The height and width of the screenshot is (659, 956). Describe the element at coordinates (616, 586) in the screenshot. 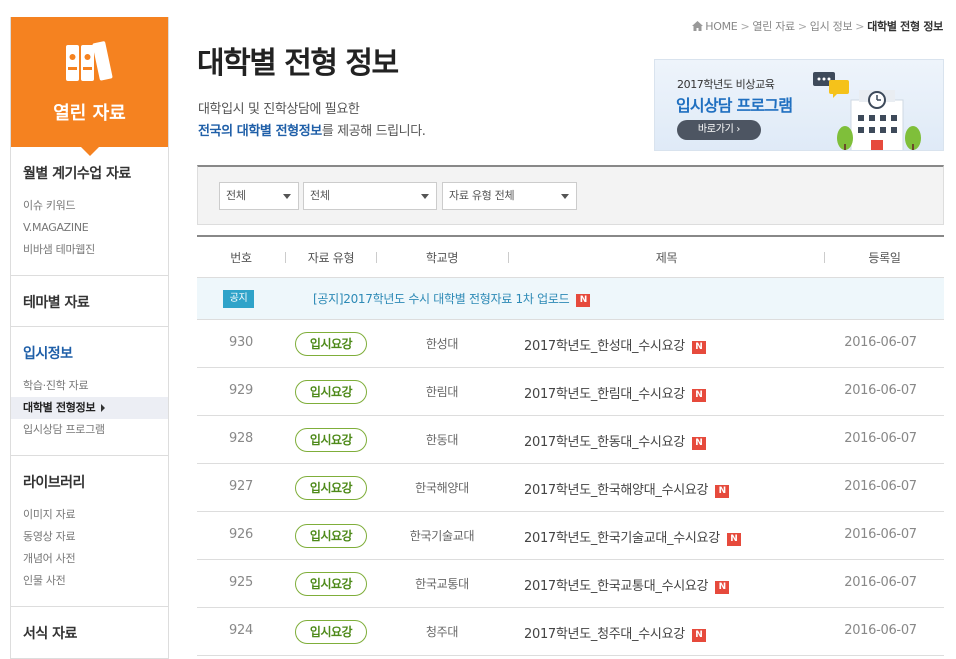

I see `row-subject-text: 2017학년도_한국교통대_수시요강` at that location.